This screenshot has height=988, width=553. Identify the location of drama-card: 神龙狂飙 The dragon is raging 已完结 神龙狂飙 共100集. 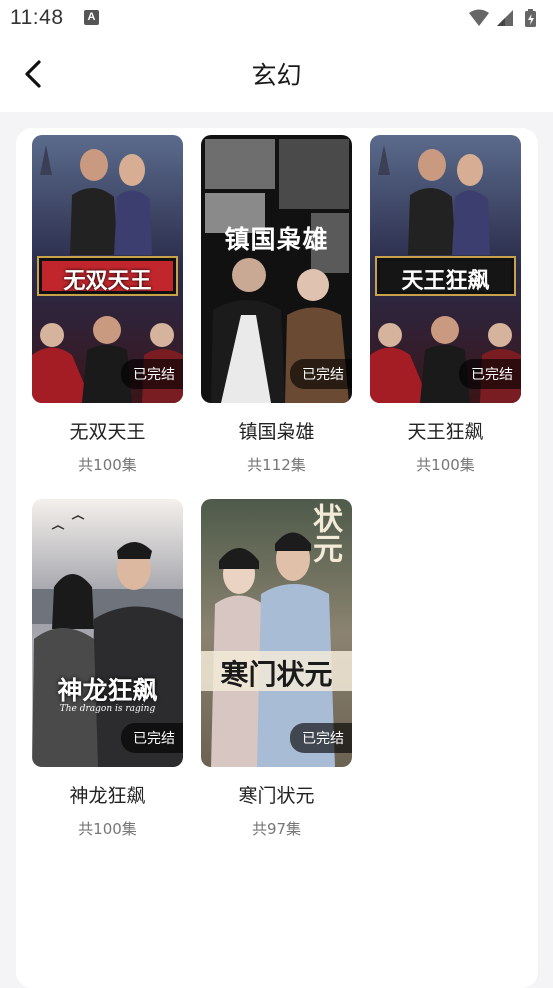
(107, 669).